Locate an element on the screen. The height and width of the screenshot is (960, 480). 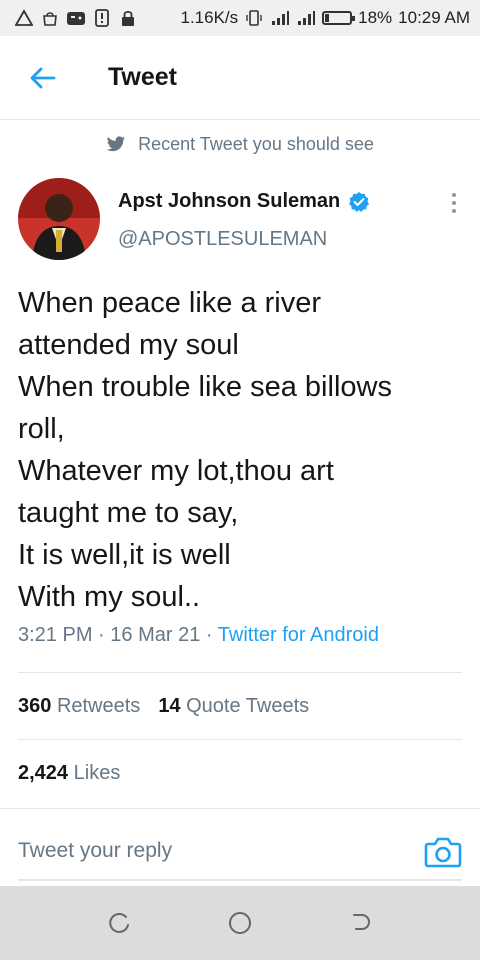
tweet-time: 3:21 PM is located at coordinates (55, 635).